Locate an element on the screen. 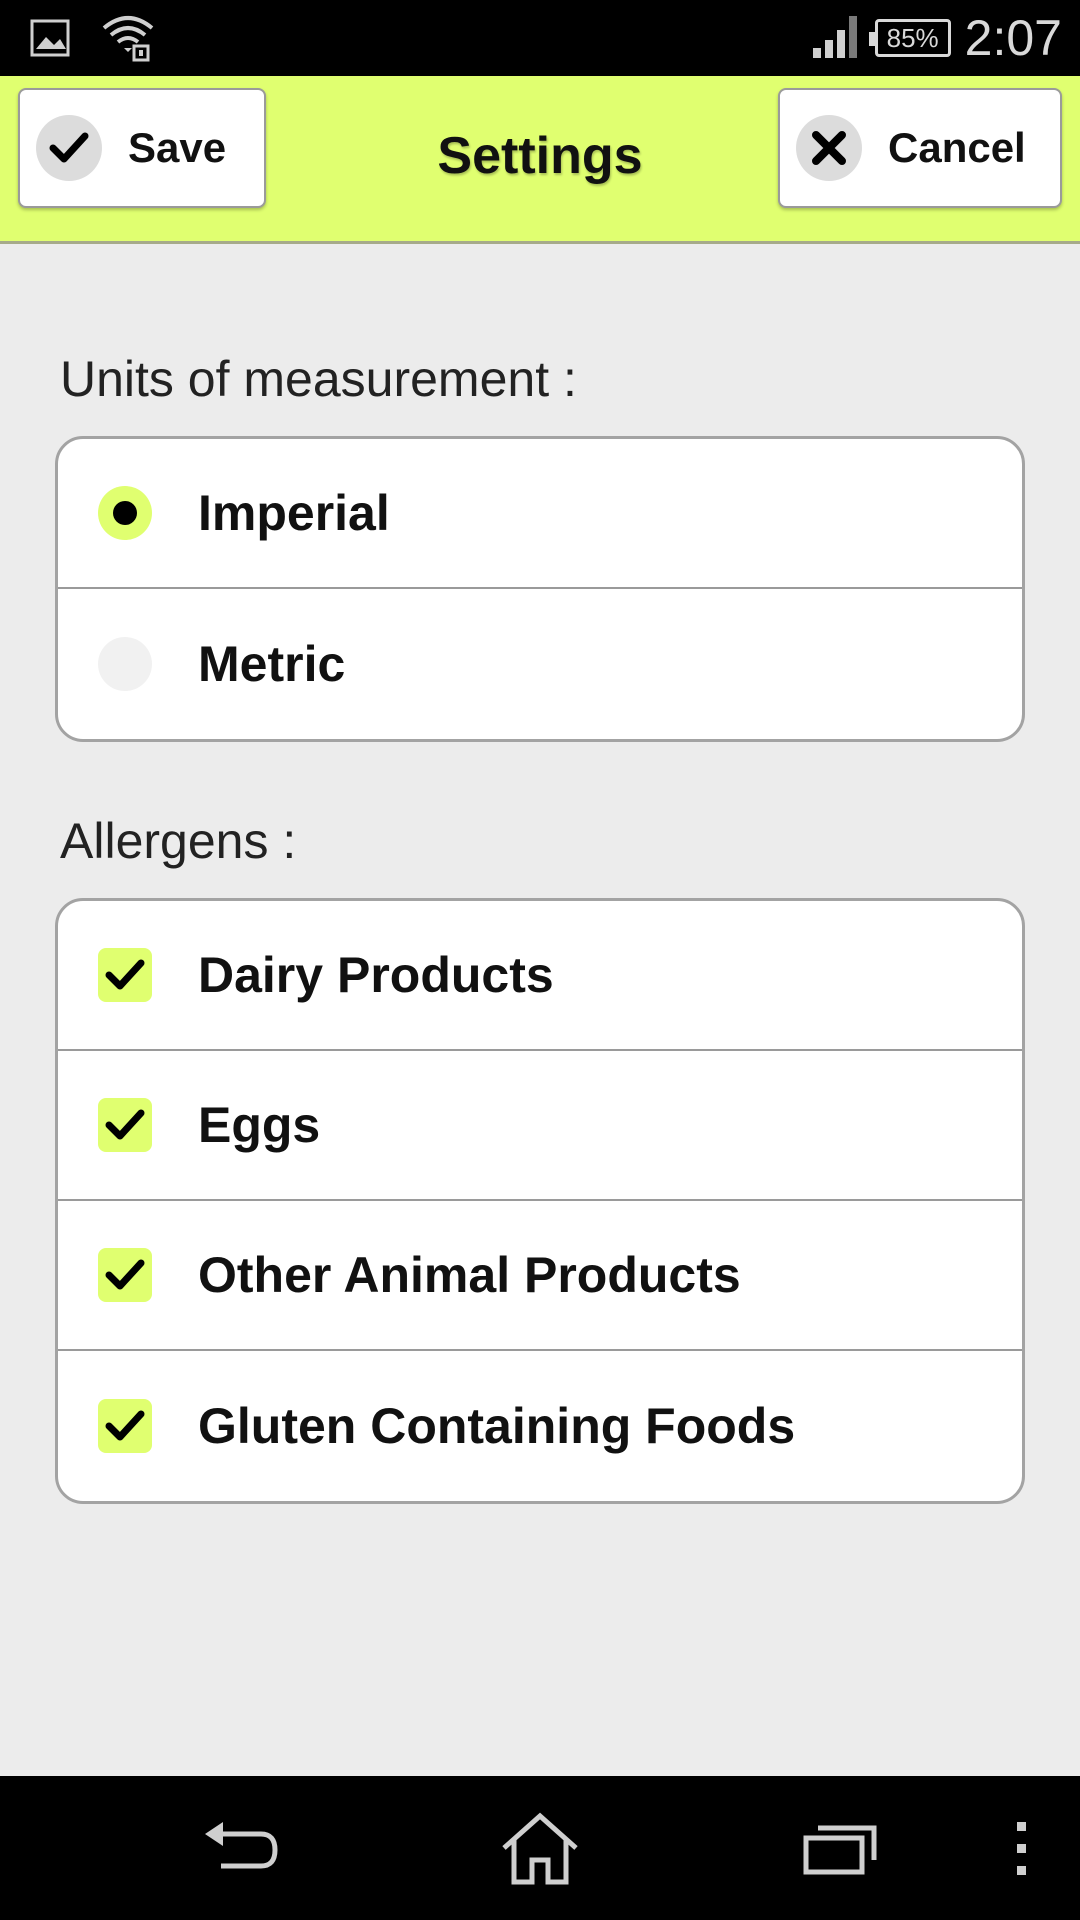 This screenshot has width=1080, height=1920. recent-apps-icon is located at coordinates (840, 1848).